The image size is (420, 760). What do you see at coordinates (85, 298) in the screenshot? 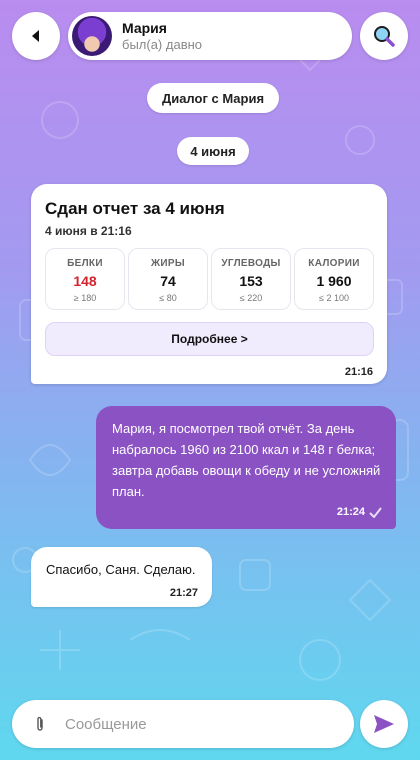
I see `stat-limit: ≥ 180` at bounding box center [85, 298].